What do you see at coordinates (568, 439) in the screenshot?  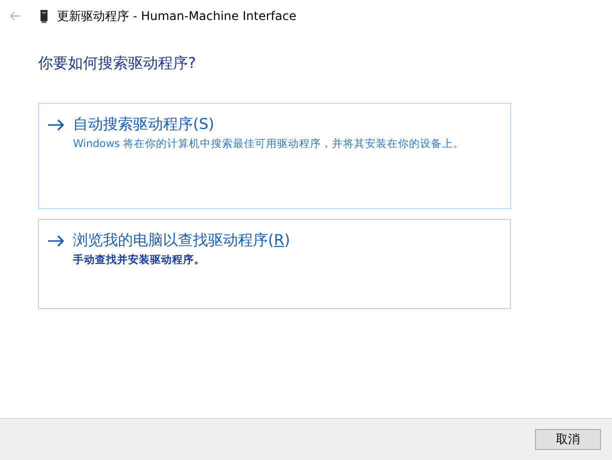 I see `cancel-button: 取消` at bounding box center [568, 439].